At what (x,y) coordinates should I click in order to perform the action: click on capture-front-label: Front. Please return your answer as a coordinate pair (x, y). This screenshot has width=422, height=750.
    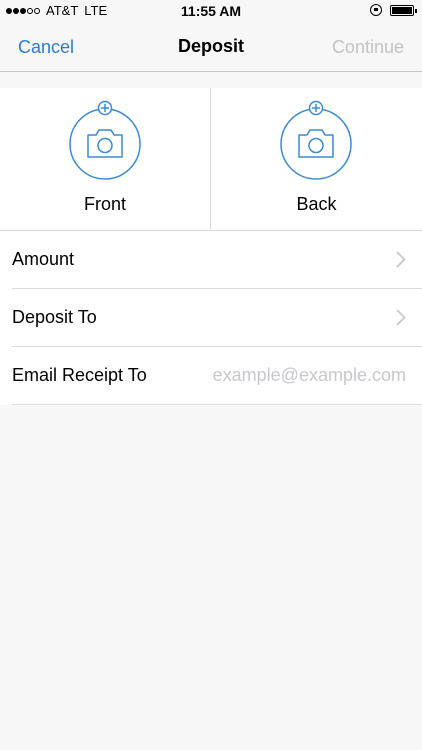
    Looking at the image, I should click on (104, 204).